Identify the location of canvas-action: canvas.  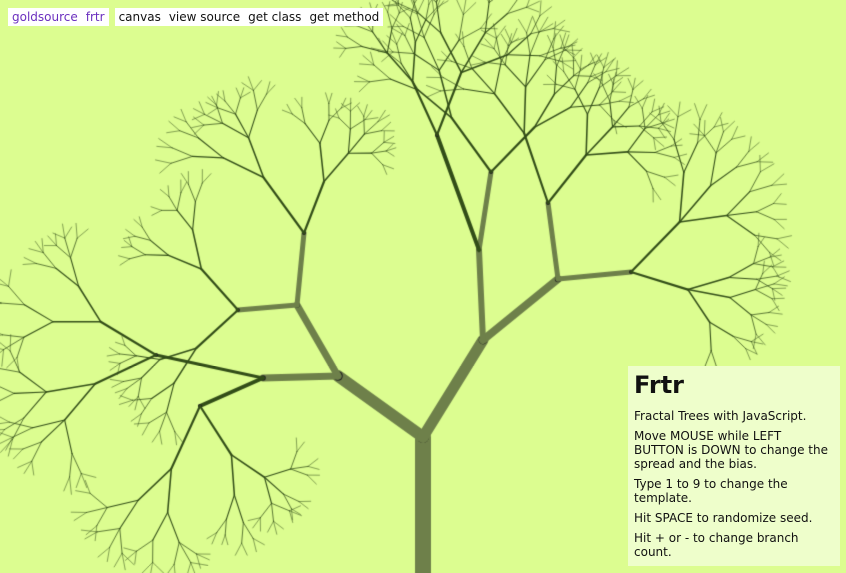
(140, 17).